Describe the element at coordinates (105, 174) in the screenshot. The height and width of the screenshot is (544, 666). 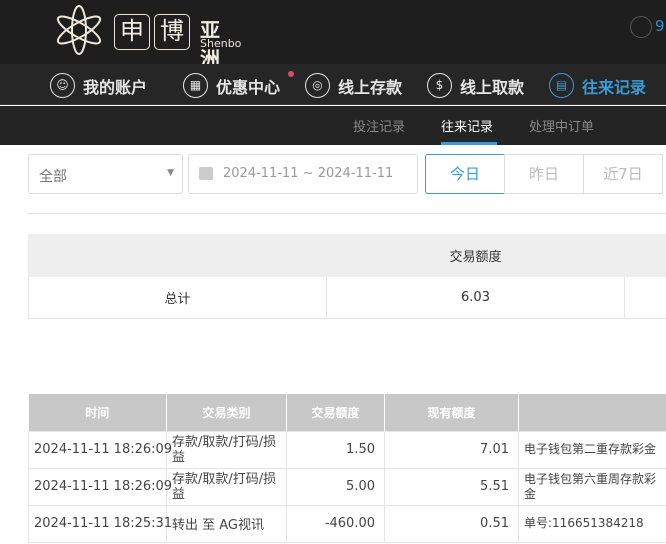
I see `type-select: 全部 ▼` at that location.